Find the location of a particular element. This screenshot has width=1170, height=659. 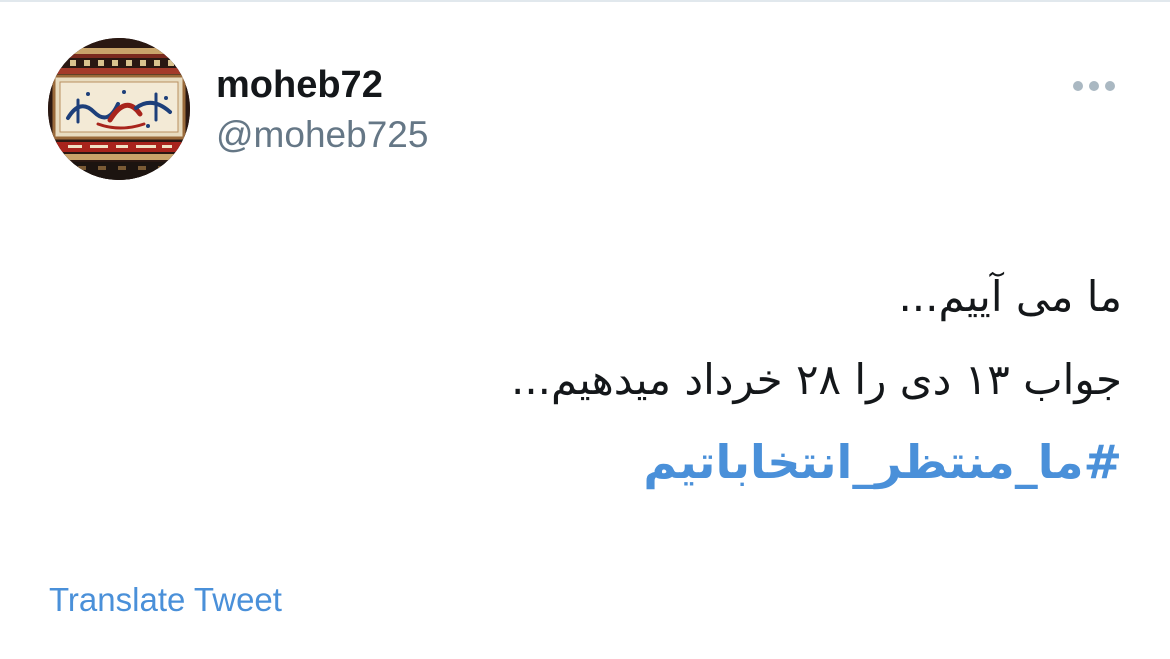

translate-tweet-link: Translate Tweet is located at coordinates (165, 600).